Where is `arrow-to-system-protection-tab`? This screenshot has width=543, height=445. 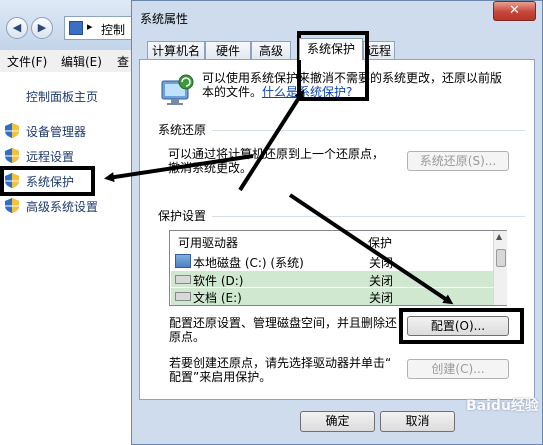 arrow-to-system-protection-tab is located at coordinates (271, 140).